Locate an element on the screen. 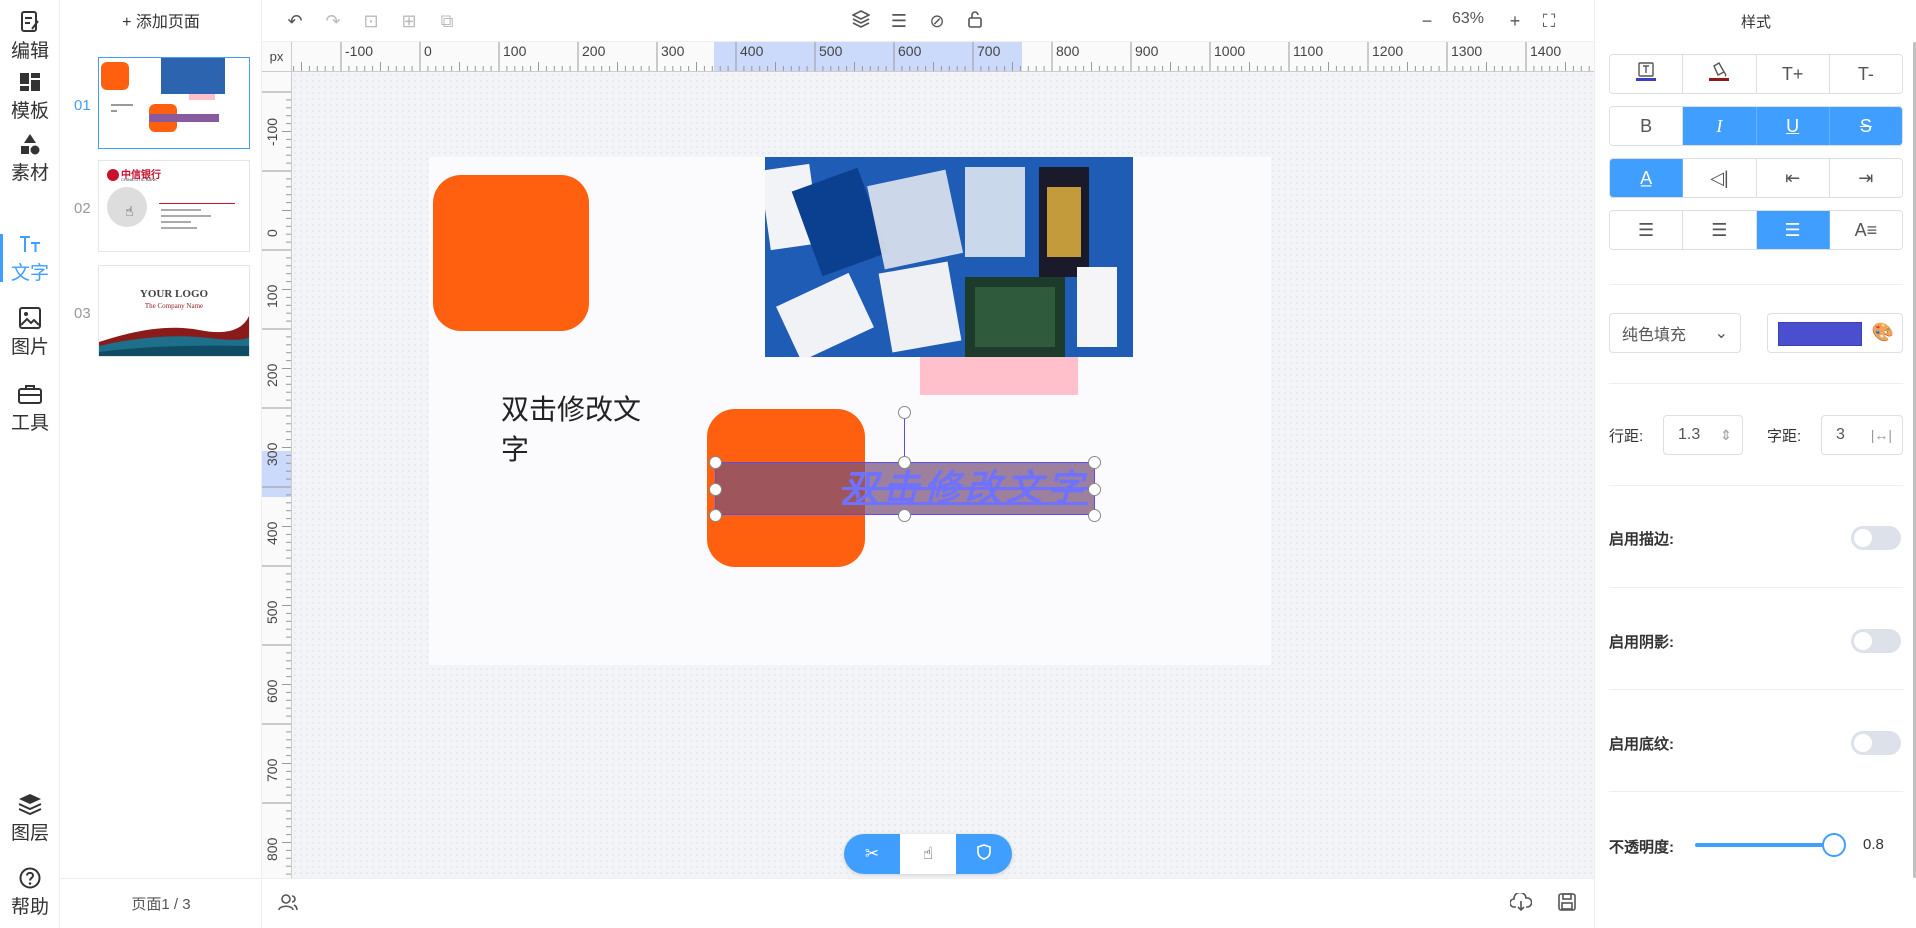 Image resolution: width=1916 pixels, height=928 pixels. page-item-2: 02 中信银行 CHINA CITIC BANK ☝ is located at coordinates (161, 206).